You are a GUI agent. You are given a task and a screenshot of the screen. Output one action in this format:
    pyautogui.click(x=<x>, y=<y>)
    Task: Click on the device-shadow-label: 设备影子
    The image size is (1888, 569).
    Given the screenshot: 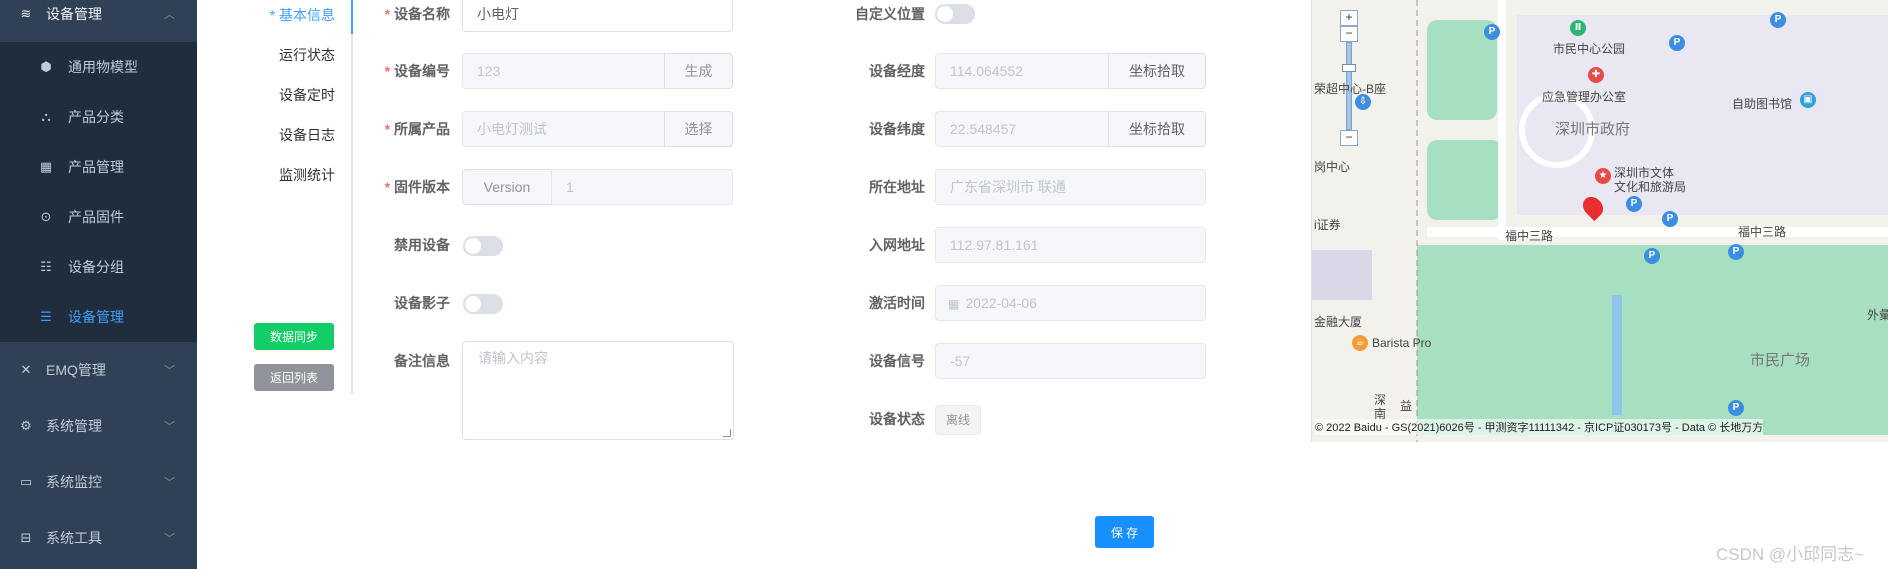 What is the action you would take?
    pyautogui.click(x=422, y=303)
    